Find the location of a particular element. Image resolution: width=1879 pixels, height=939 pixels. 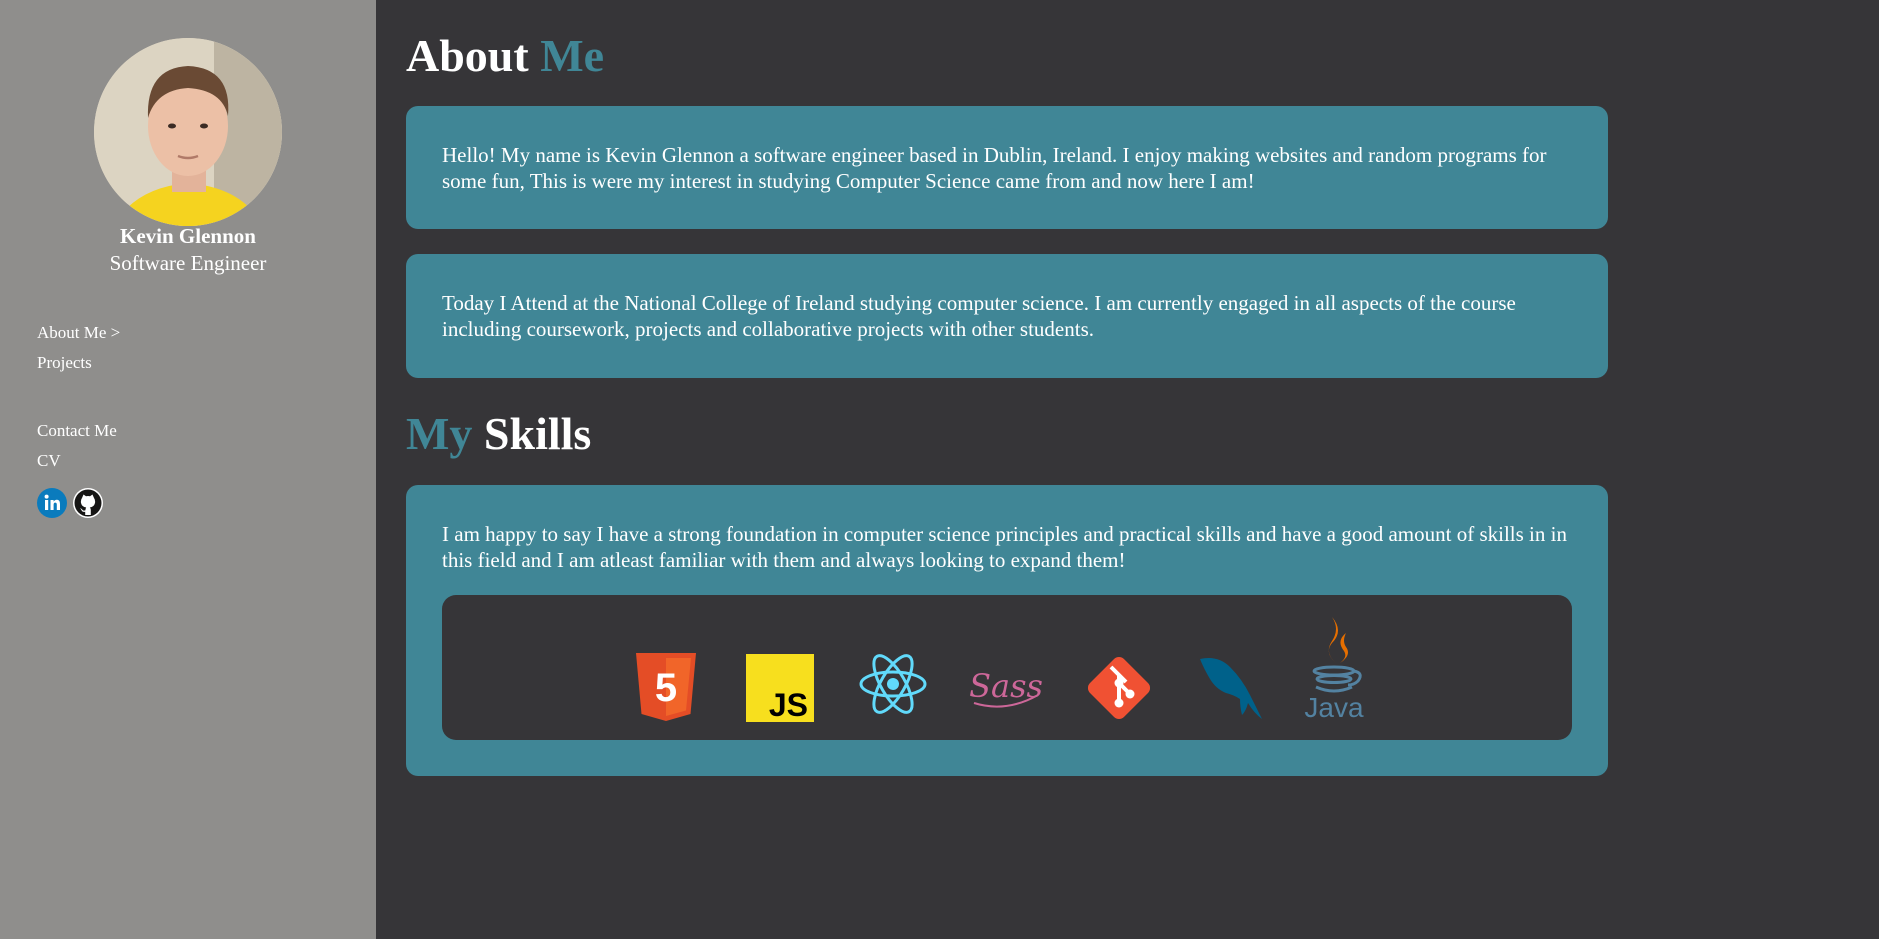

skills-icons-panel: 5 JS Sass Java is located at coordinates (1007, 667).